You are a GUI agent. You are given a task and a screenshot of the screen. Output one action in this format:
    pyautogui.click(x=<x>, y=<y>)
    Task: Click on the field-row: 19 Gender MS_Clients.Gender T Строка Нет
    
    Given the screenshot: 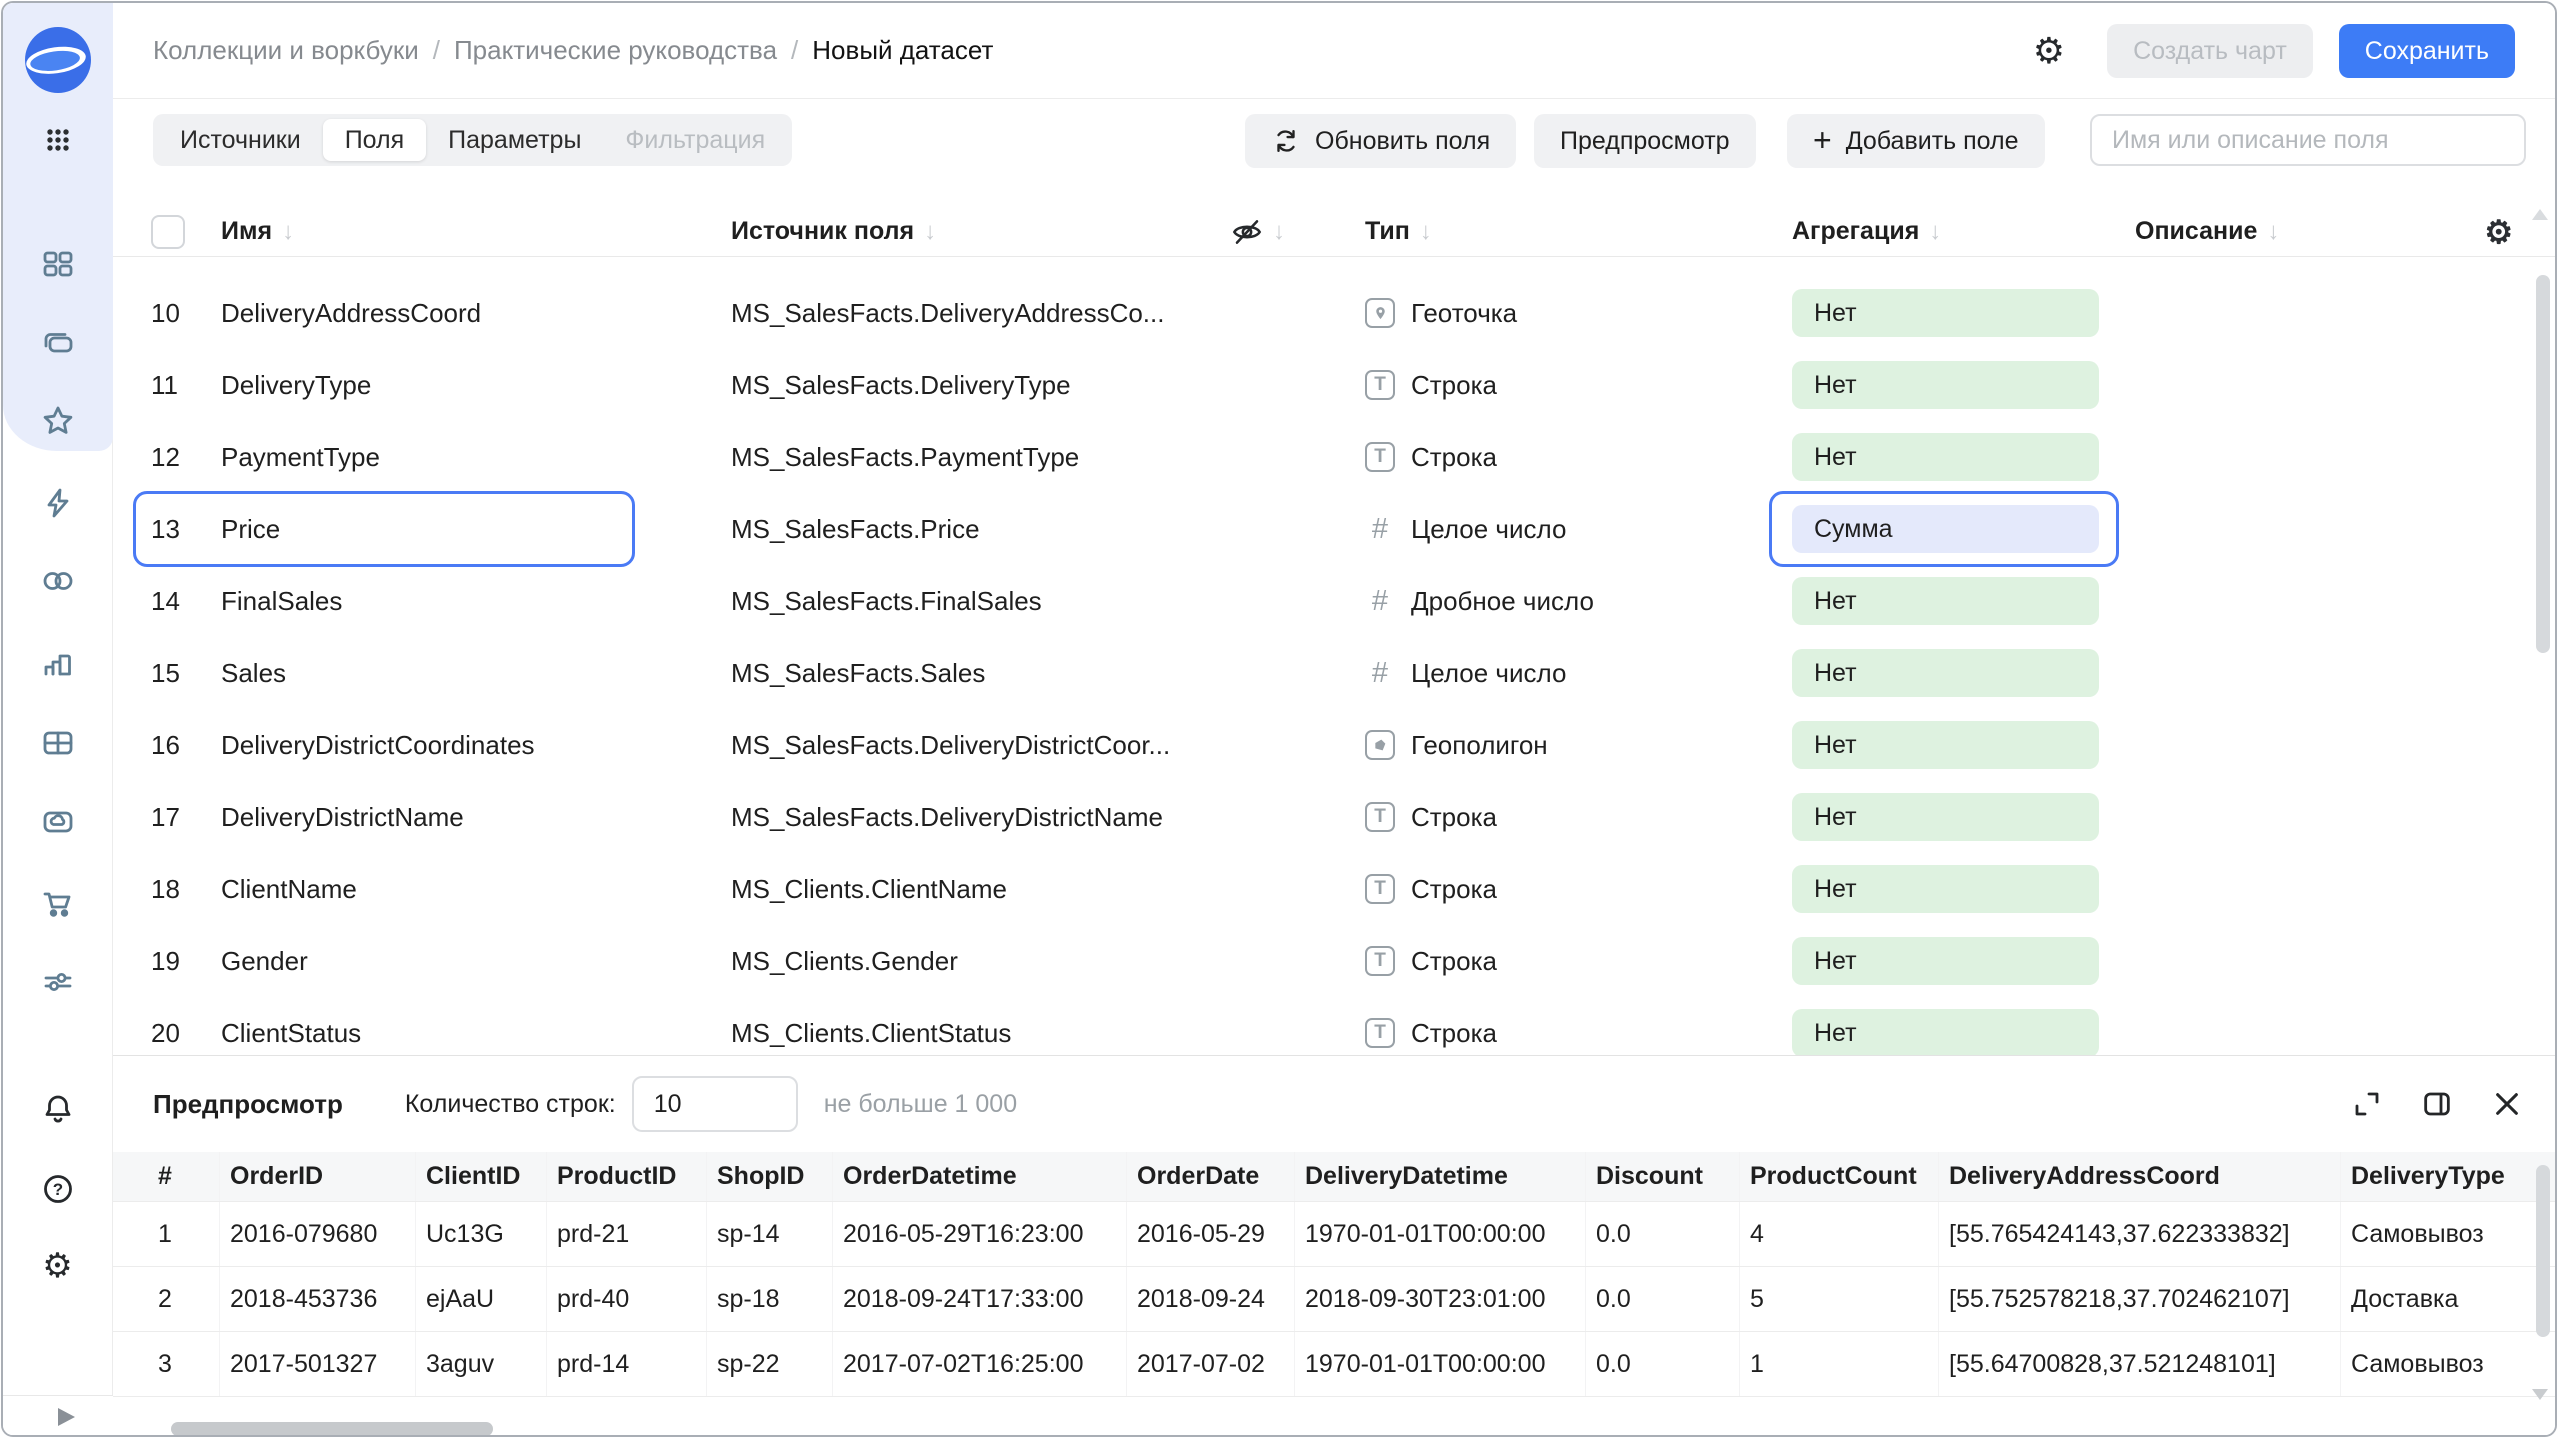 What is the action you would take?
    pyautogui.click(x=1334, y=961)
    